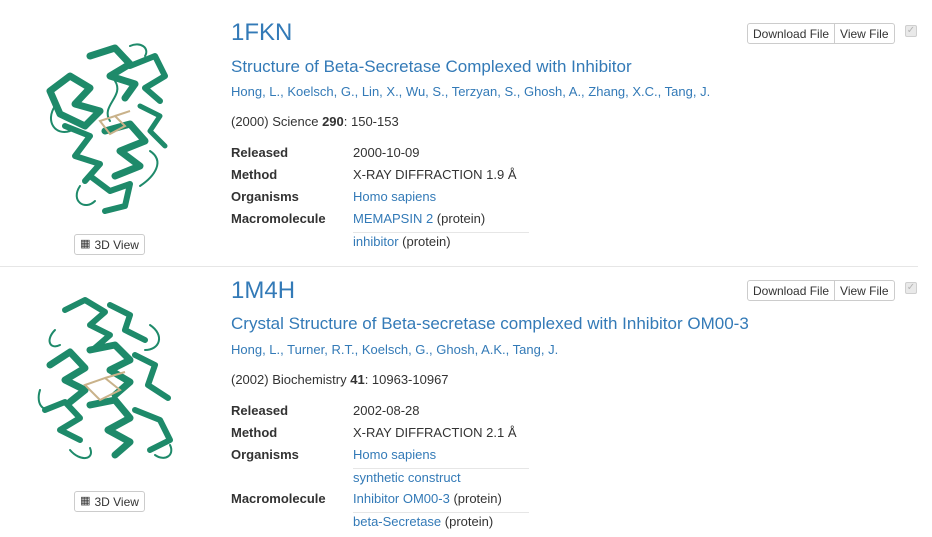  Describe the element at coordinates (386, 410) in the screenshot. I see `released-date: 2002-08-28` at that location.